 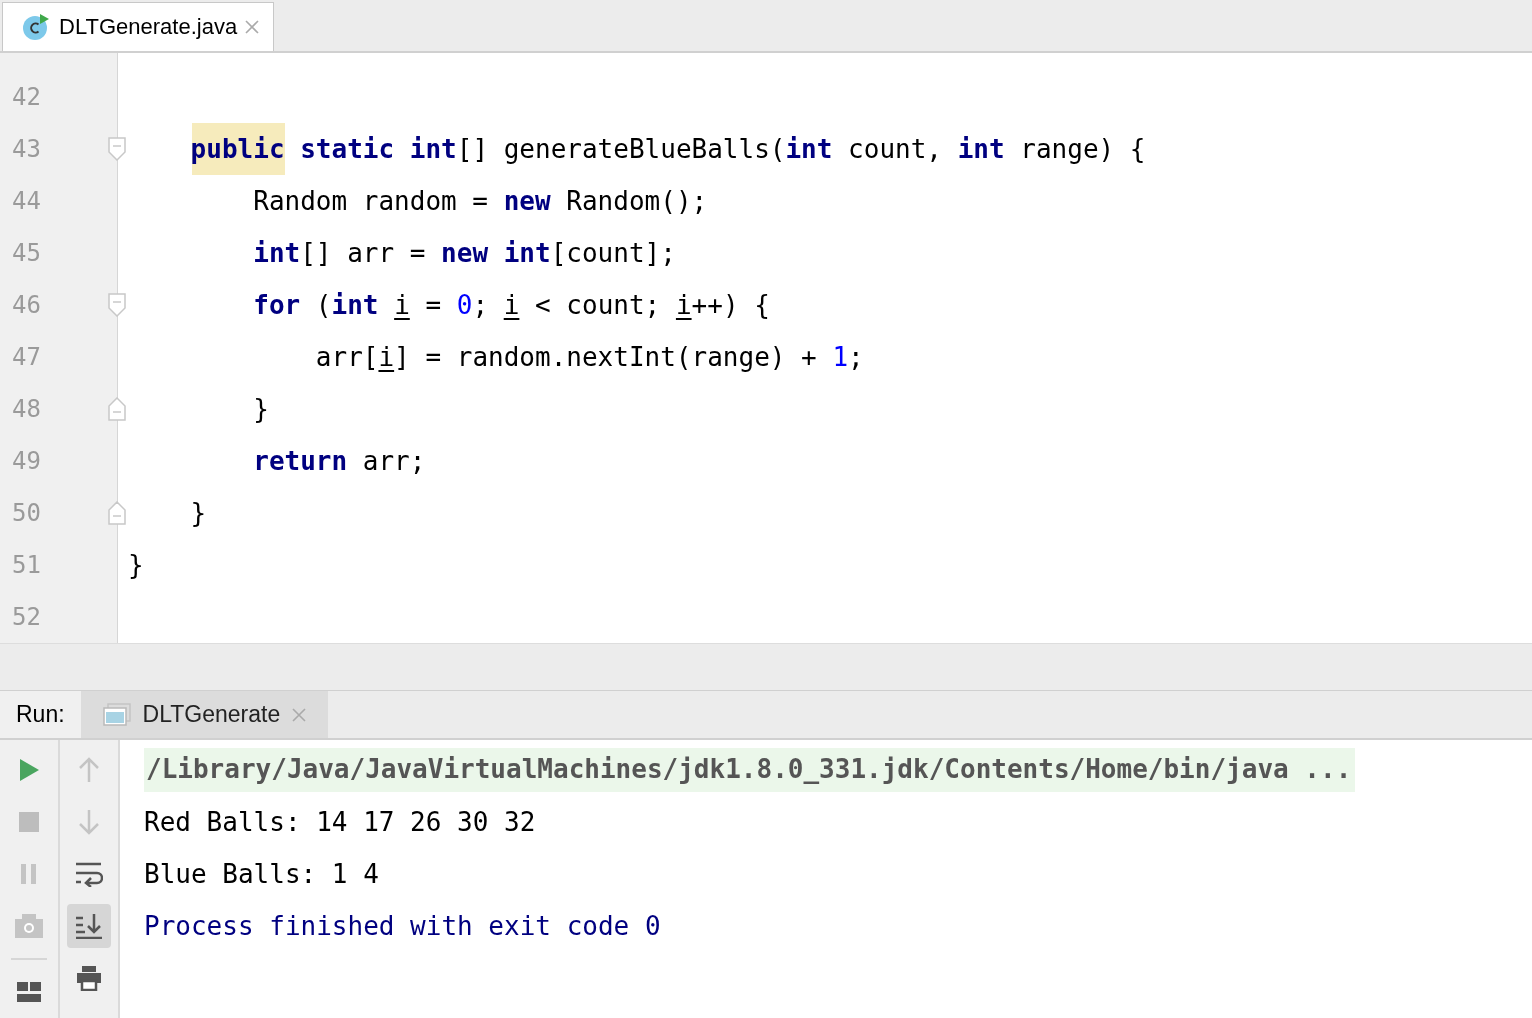 I want to click on console-output: Red Balls: 14 17 26 30 32, so click(x=340, y=822).